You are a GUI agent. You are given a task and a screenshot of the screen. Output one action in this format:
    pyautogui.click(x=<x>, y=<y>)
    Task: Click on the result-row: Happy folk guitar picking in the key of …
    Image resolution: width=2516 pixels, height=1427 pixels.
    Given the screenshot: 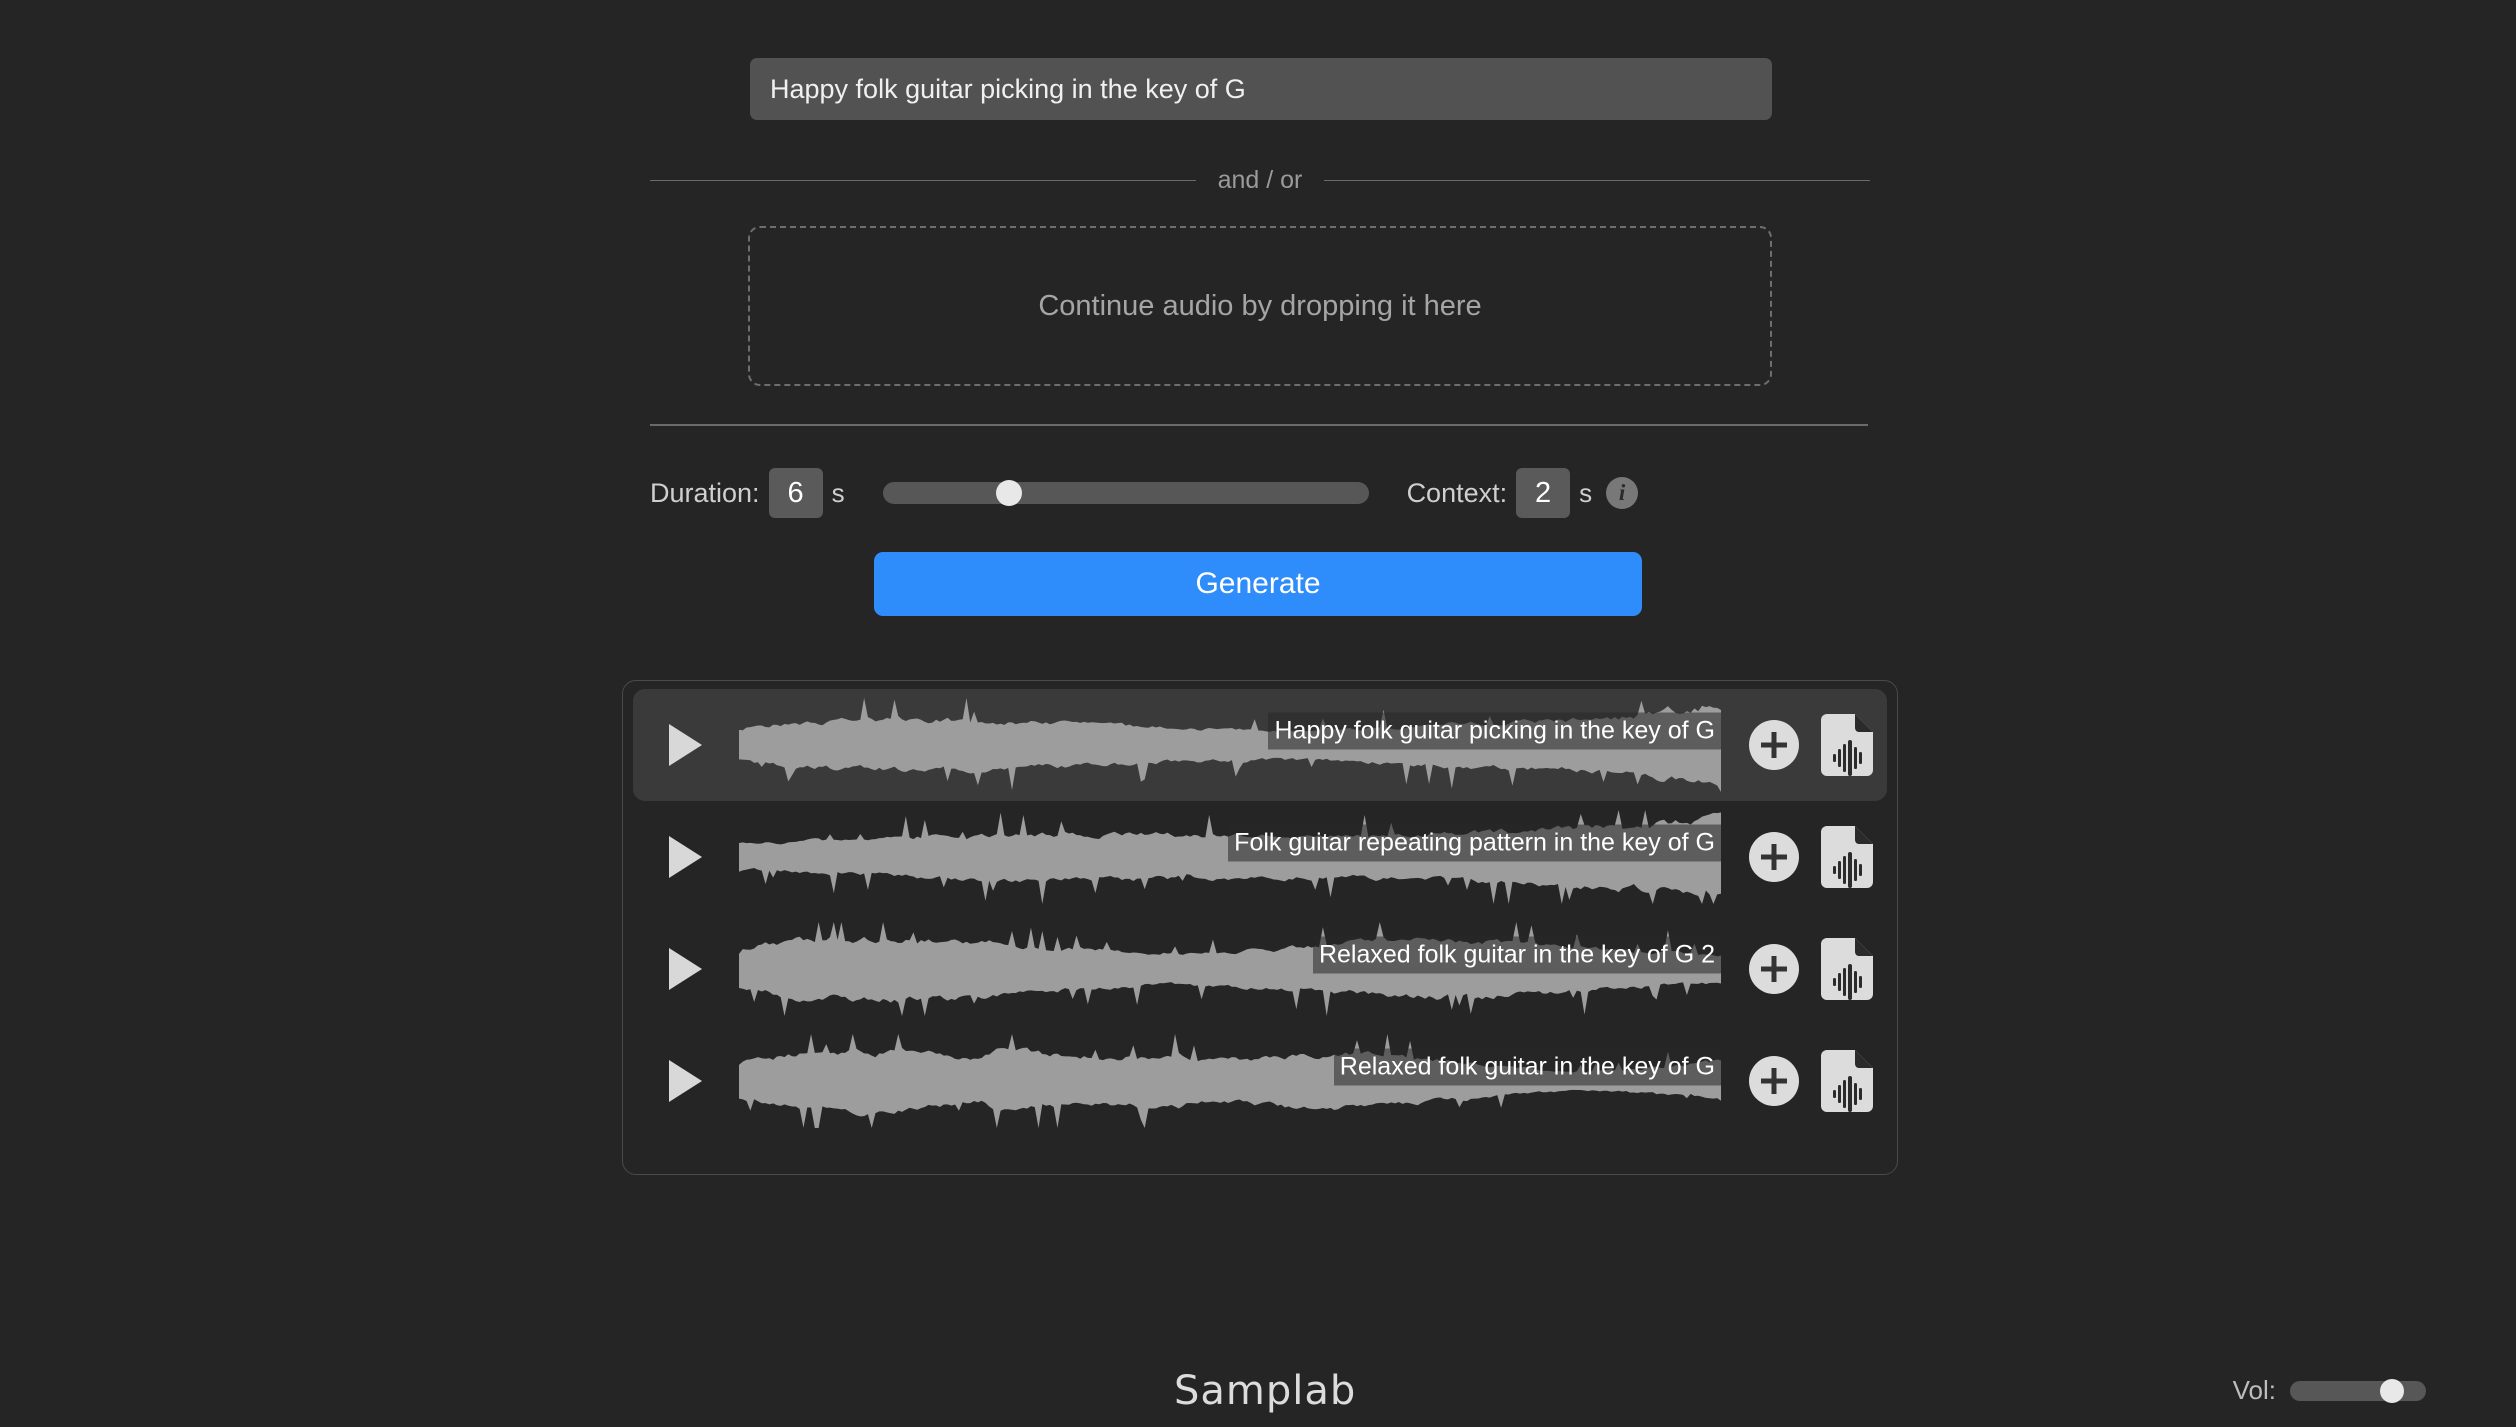 What is the action you would take?
    pyautogui.click(x=1260, y=745)
    